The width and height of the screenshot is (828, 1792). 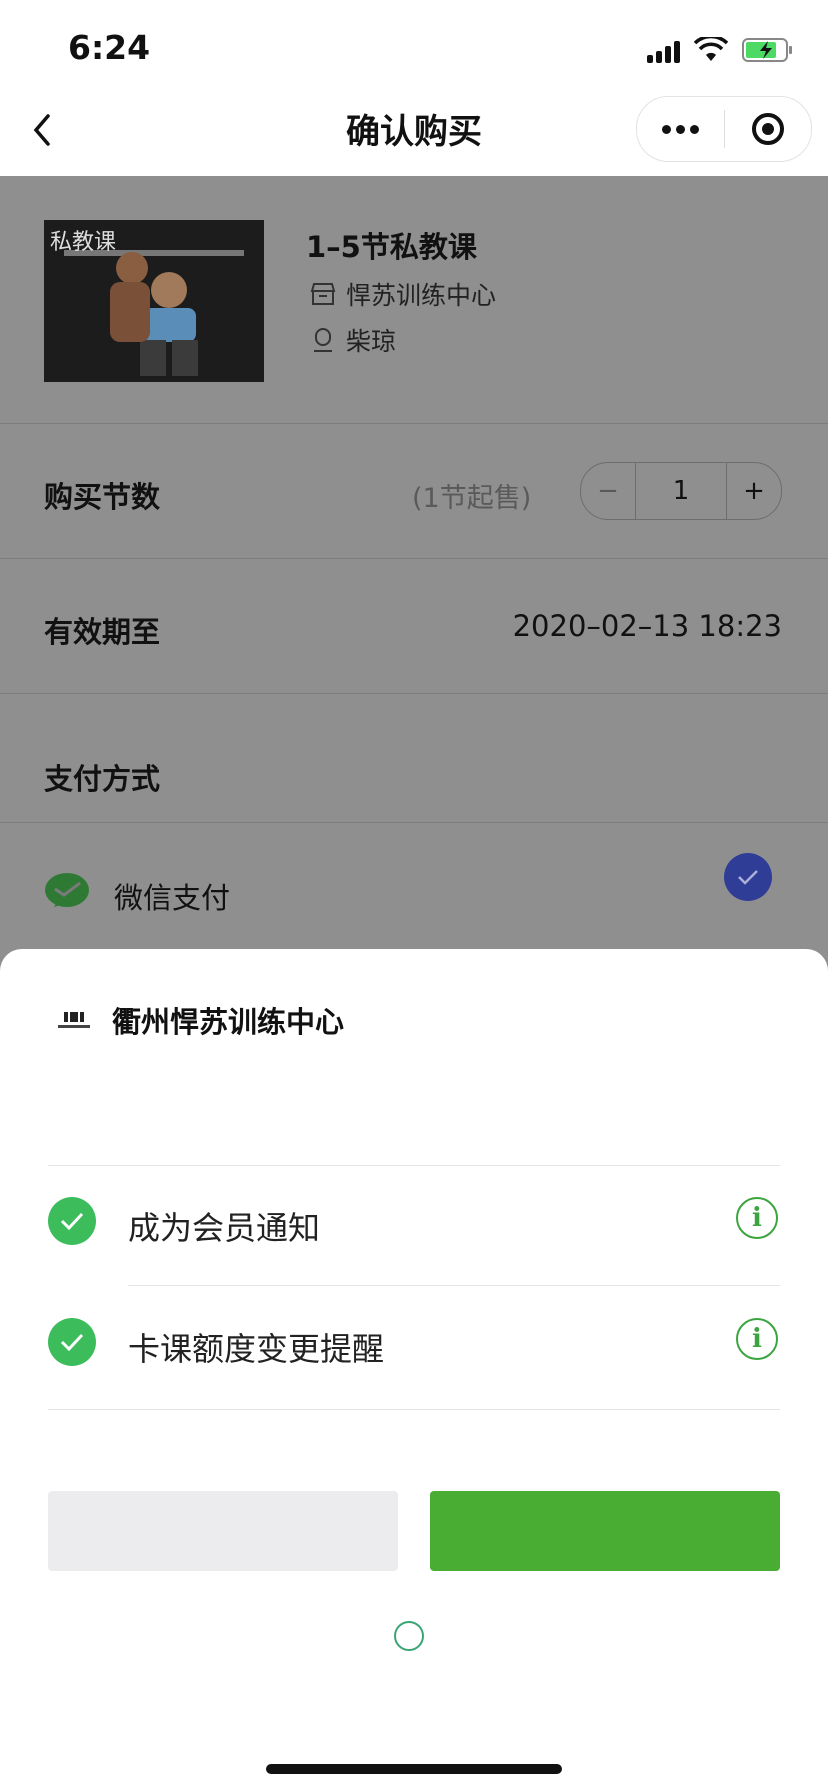 I want to click on sheet-divider-top, so click(x=414, y=1165).